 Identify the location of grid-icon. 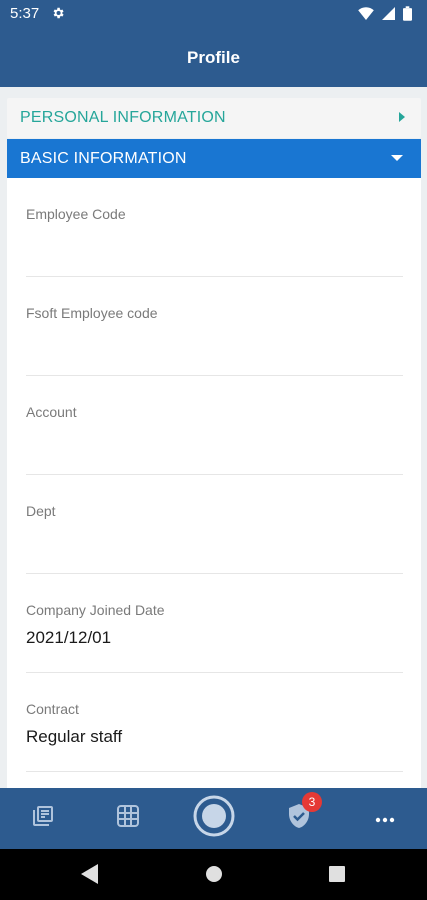
(128, 818).